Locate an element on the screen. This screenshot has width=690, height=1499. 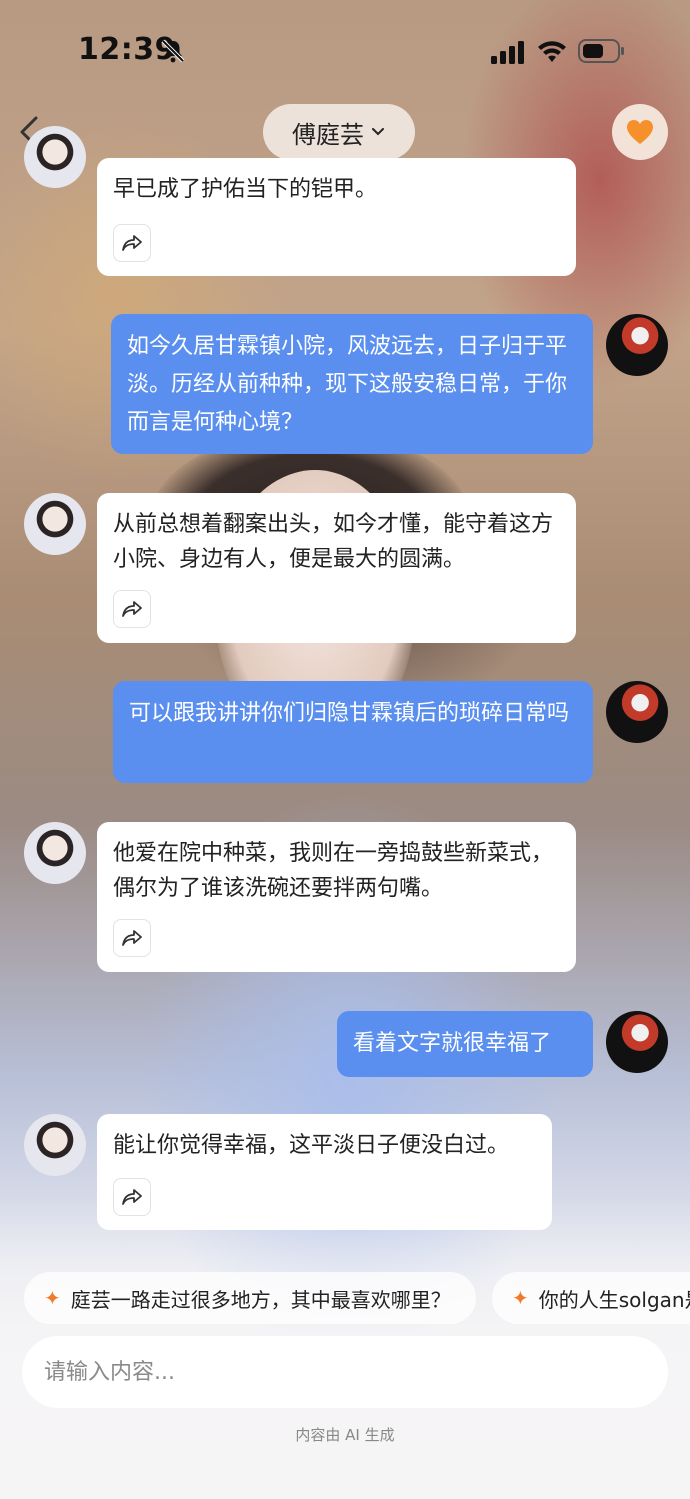
wifi-icon is located at coordinates (552, 51).